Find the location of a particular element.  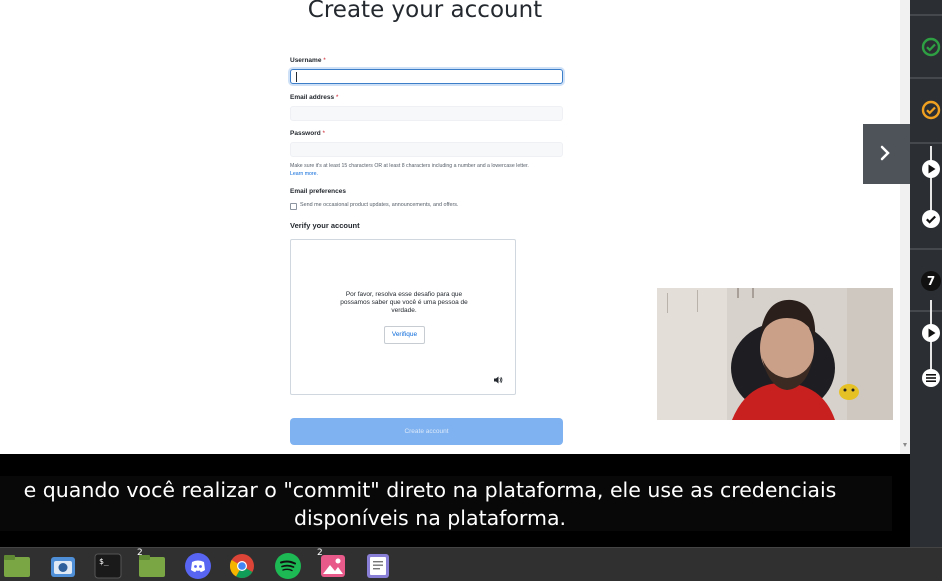

webcam-overlay is located at coordinates (775, 354).